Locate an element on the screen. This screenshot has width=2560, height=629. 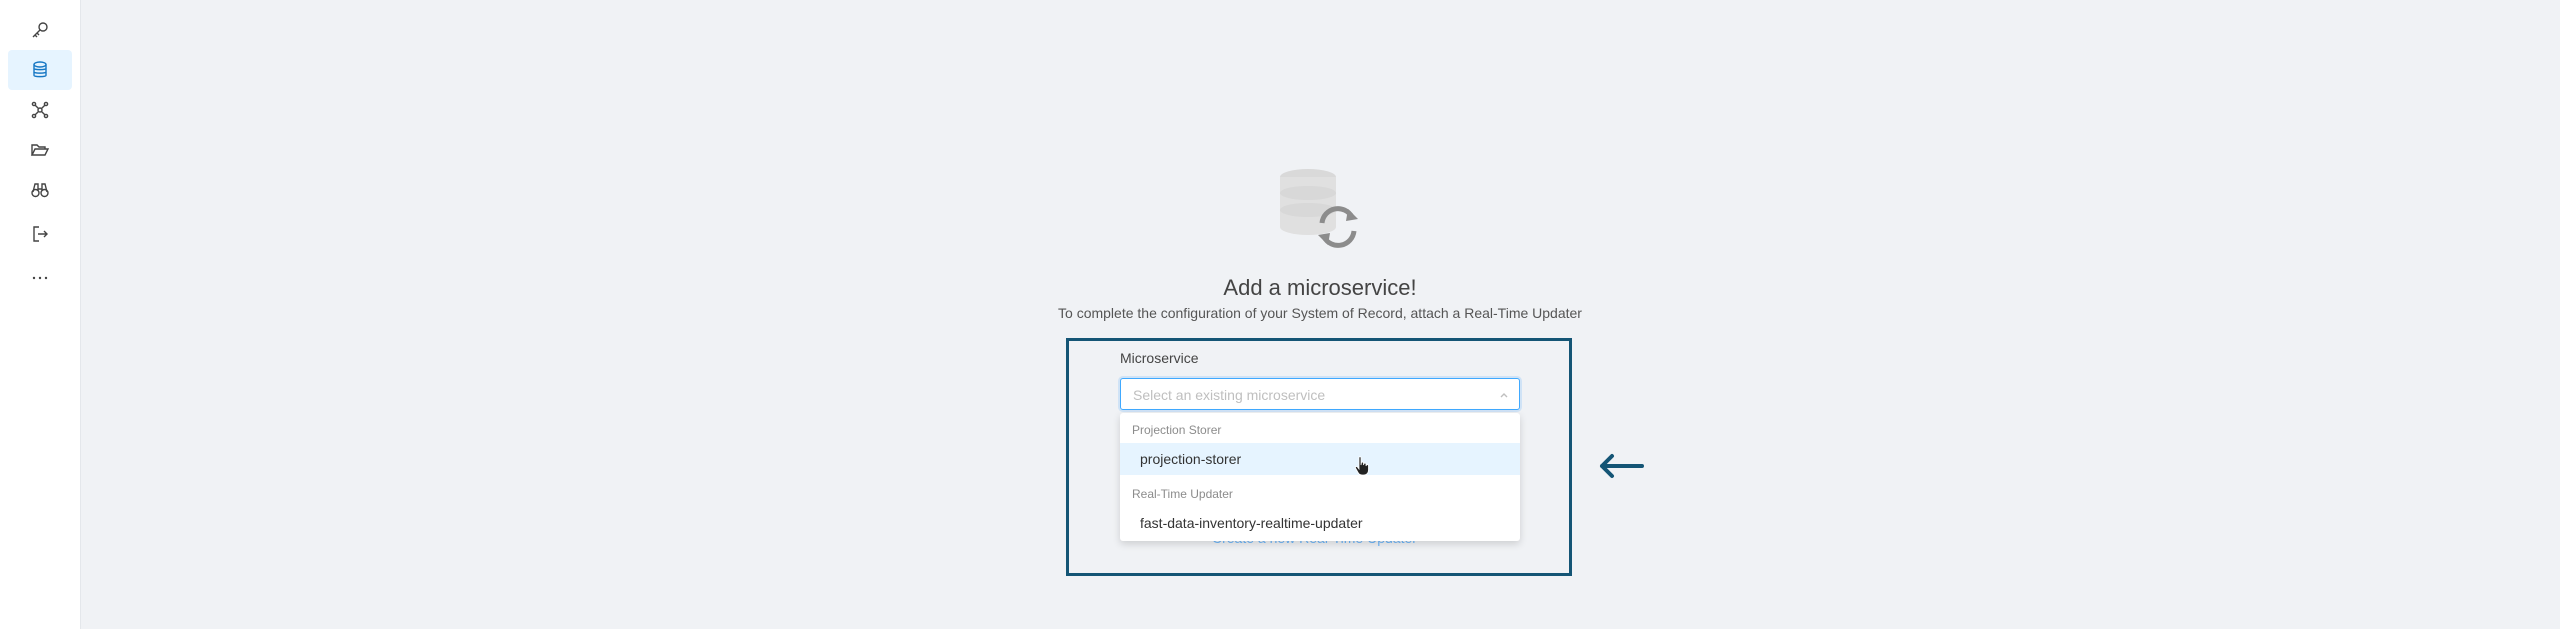
empty-state-title: Add a microservice! is located at coordinates (1320, 287).